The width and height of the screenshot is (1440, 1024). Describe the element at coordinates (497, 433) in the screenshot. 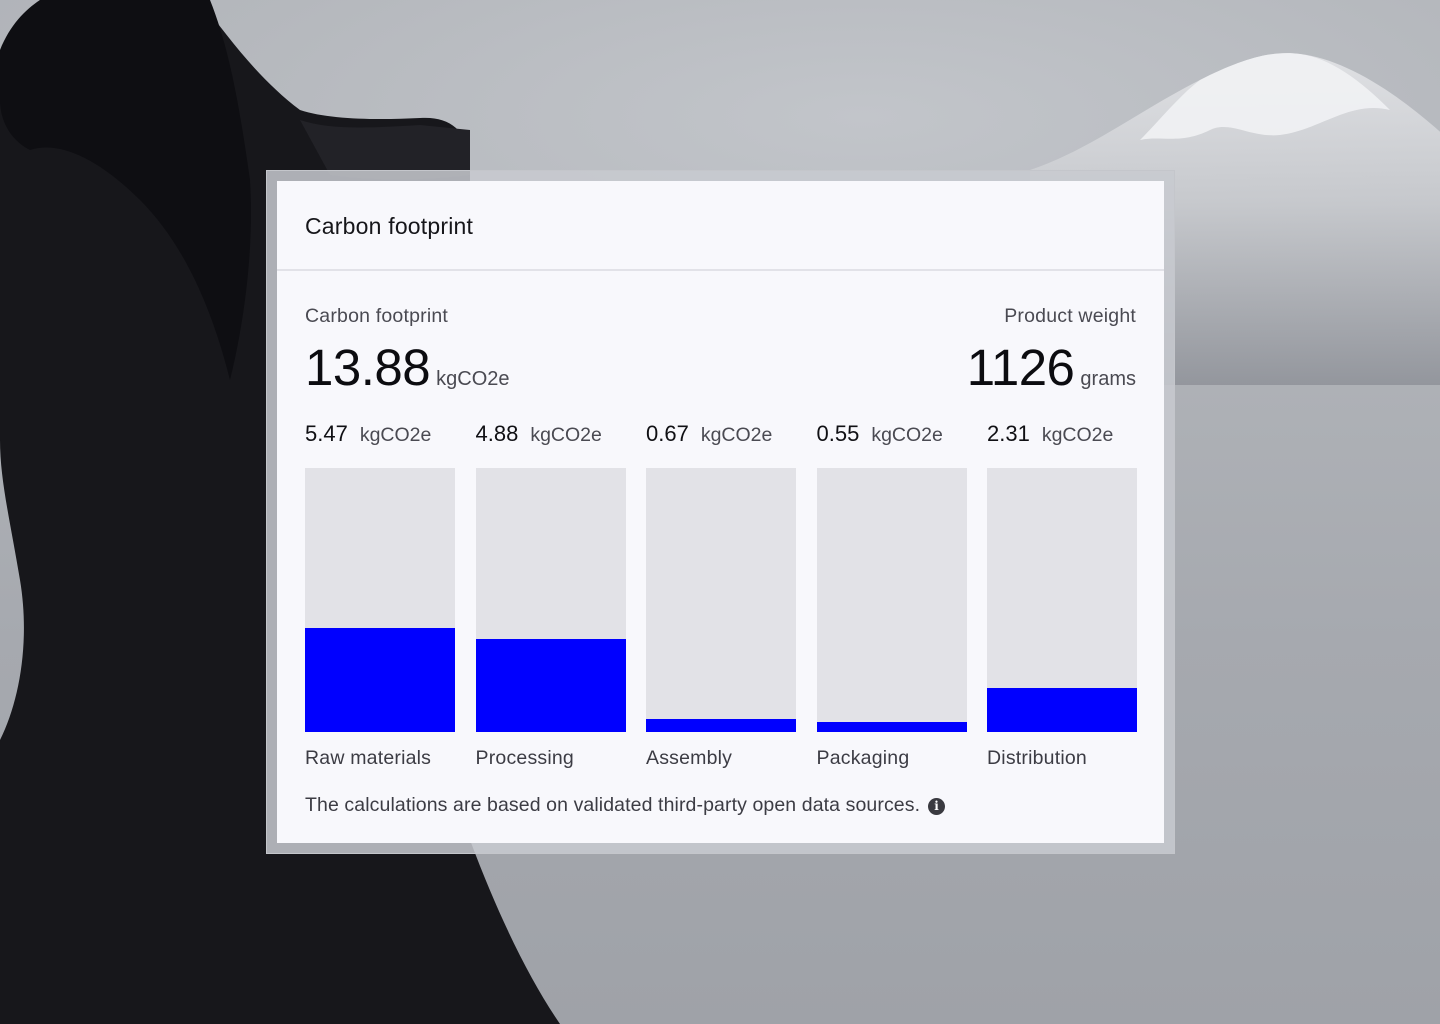

I see `breakdown-value-number: 4.88` at that location.